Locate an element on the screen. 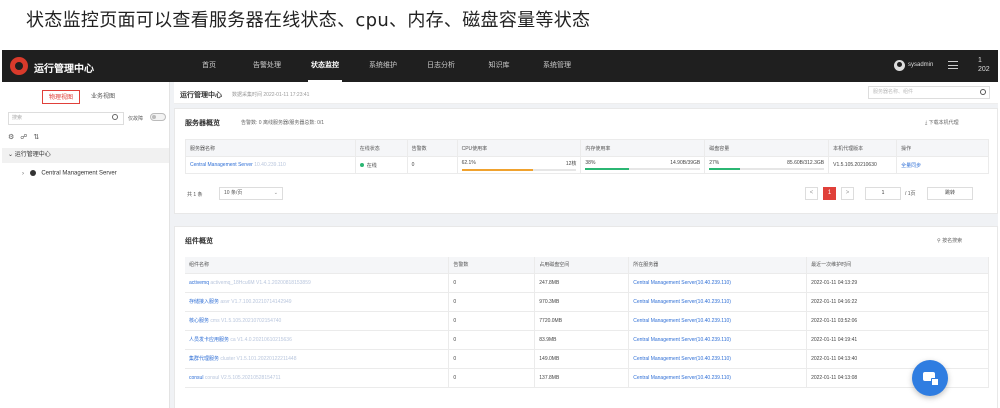  component-tag: cluster is located at coordinates (228, 359).